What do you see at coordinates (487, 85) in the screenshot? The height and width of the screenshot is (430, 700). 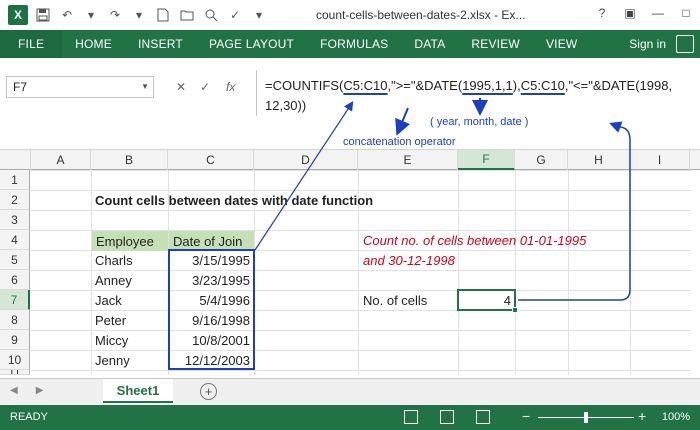 I see `formula-date-args: 1995,1,1` at bounding box center [487, 85].